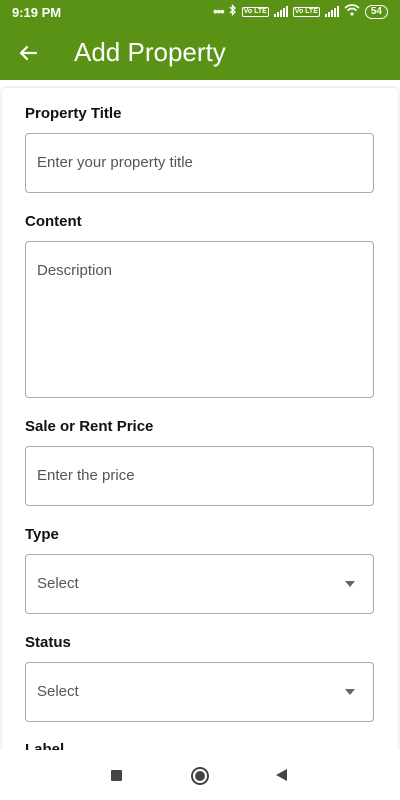 This screenshot has height=800, width=400. I want to click on app-bar: Add Property, so click(200, 53).